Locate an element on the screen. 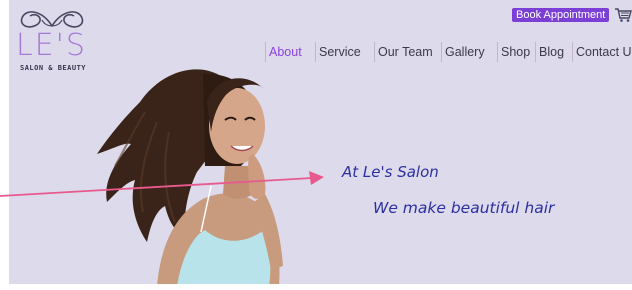  nav-item-shop: Shop is located at coordinates (516, 52).